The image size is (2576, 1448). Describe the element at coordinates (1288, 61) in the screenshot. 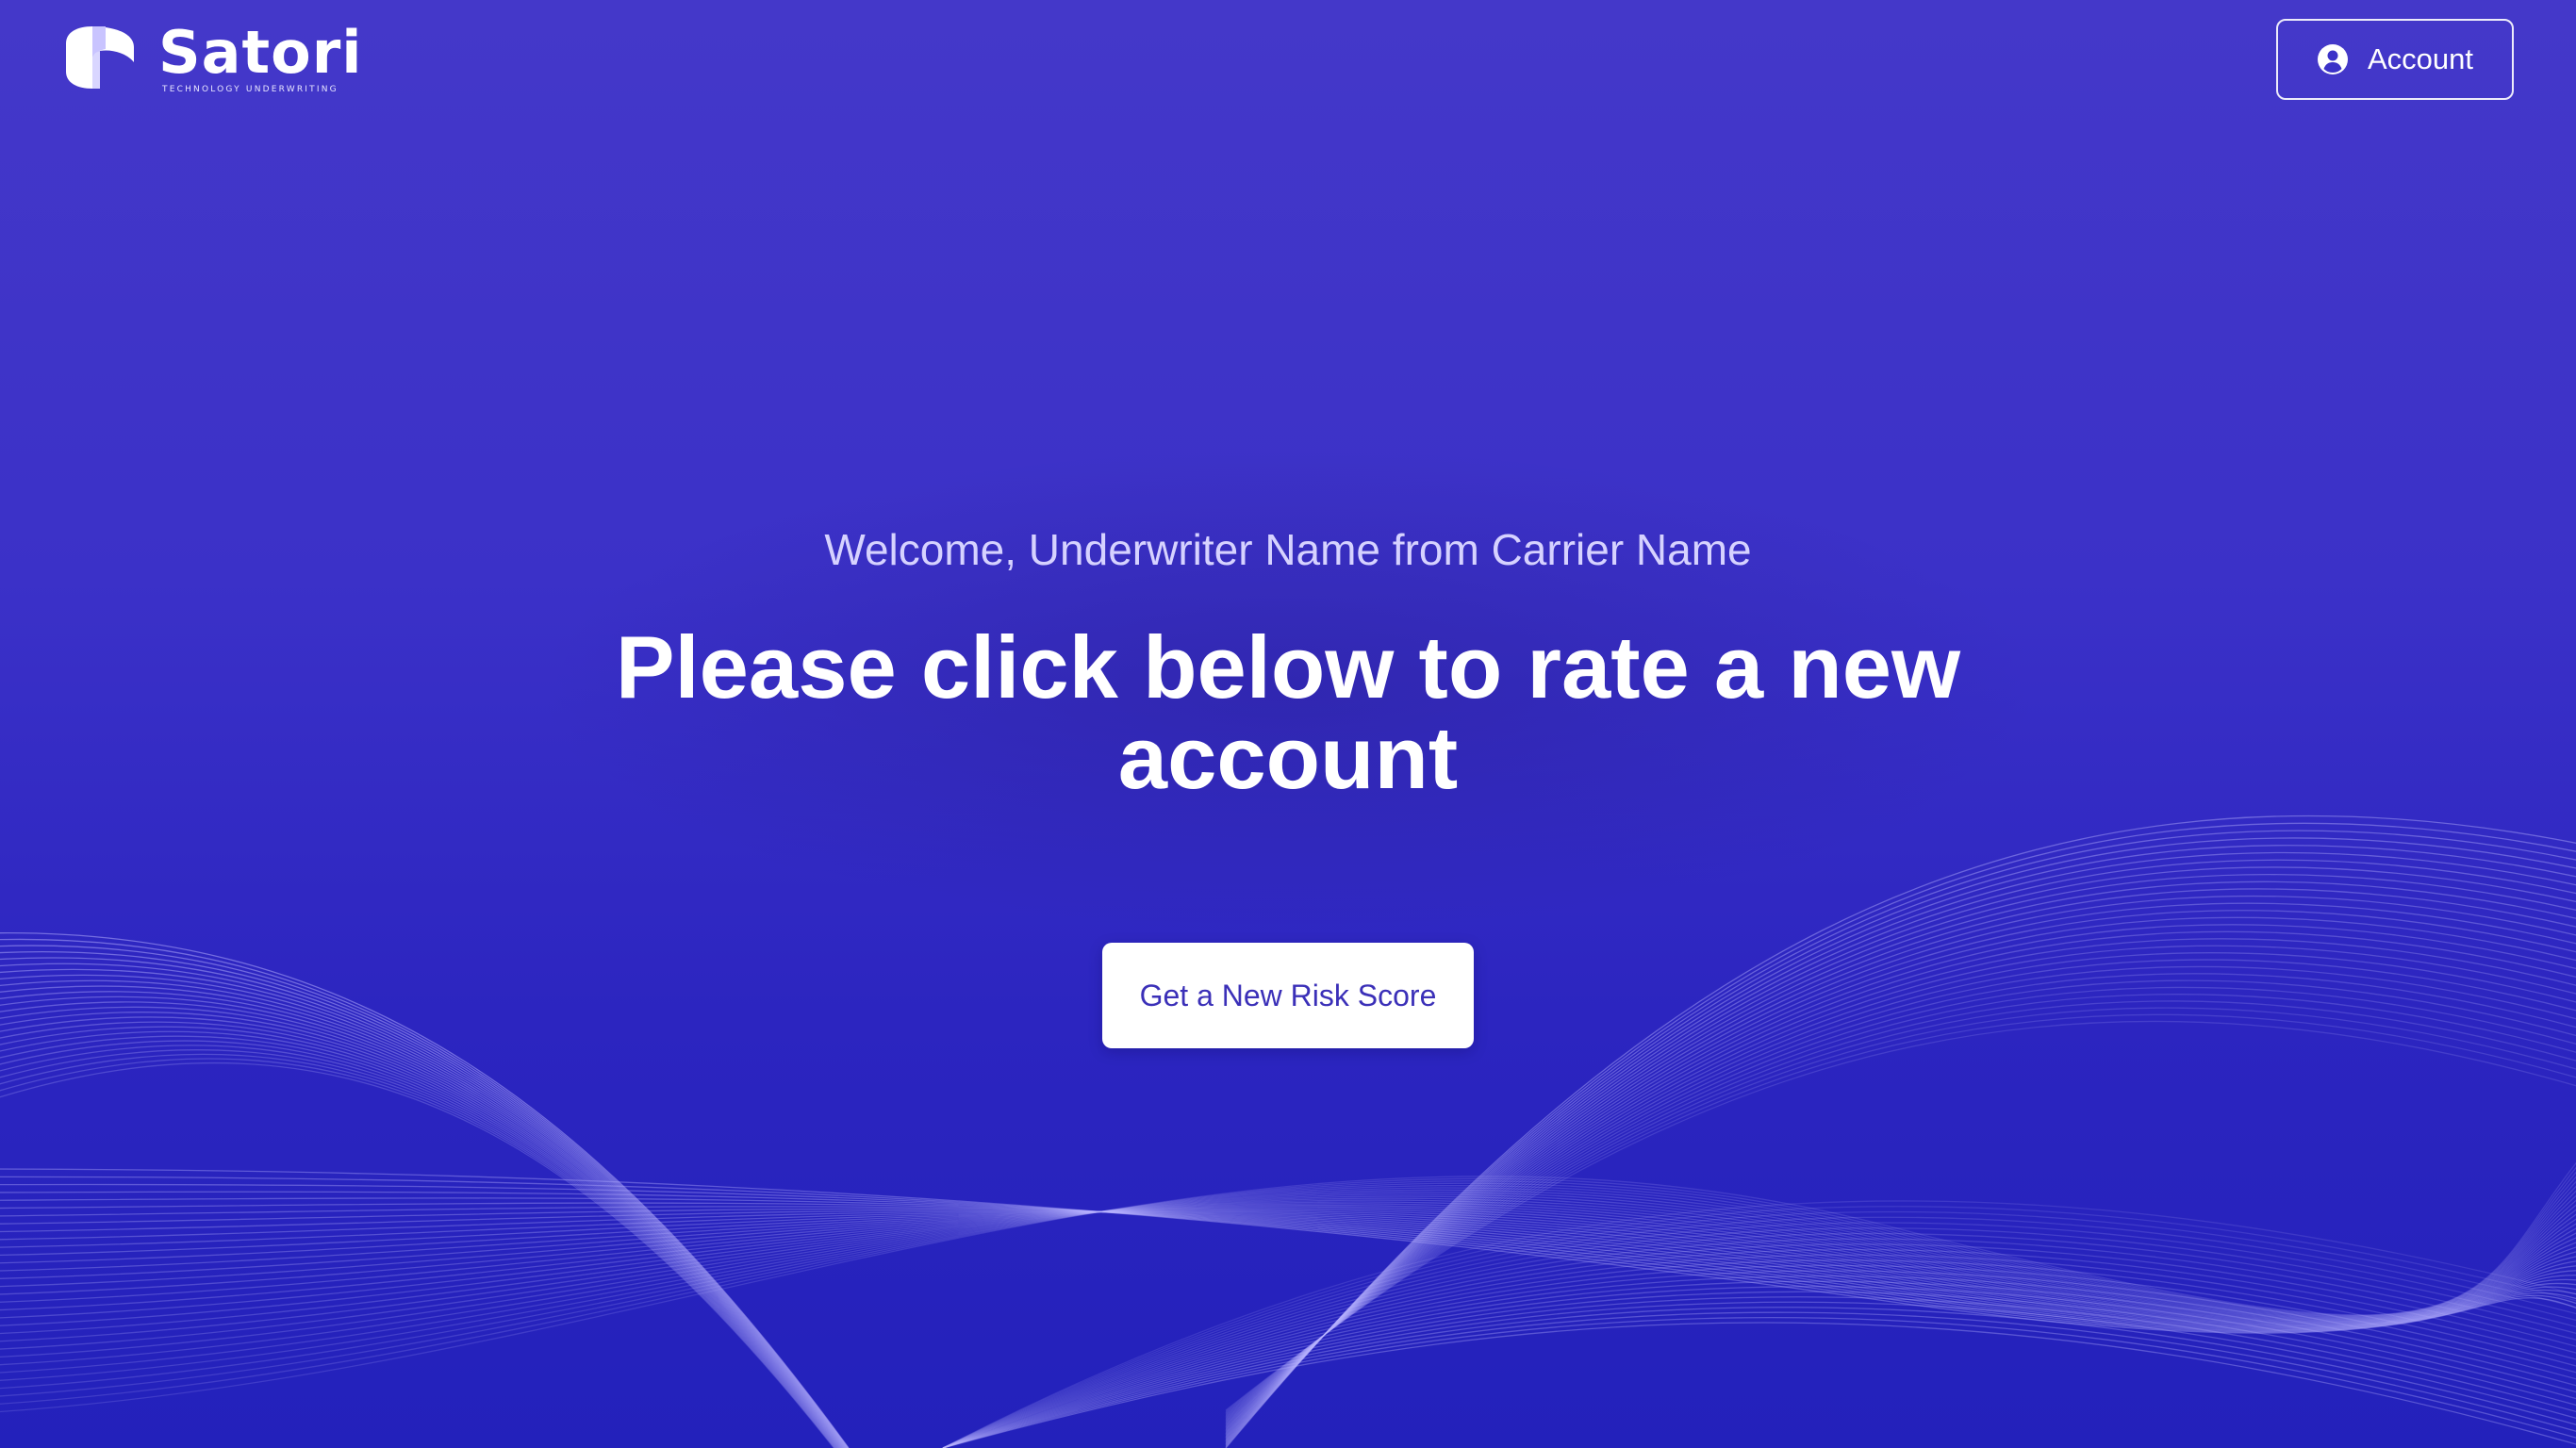

I see `top-bar: Satori TECHNOLOGY UNDERWRITING Account` at that location.